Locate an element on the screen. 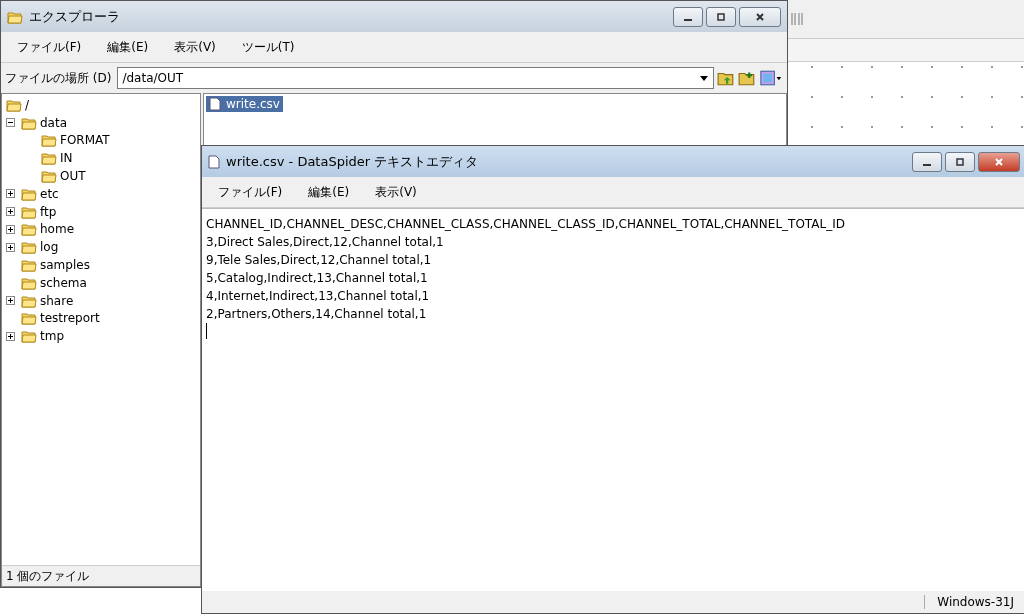  tree-item: OUT is located at coordinates (73, 176).